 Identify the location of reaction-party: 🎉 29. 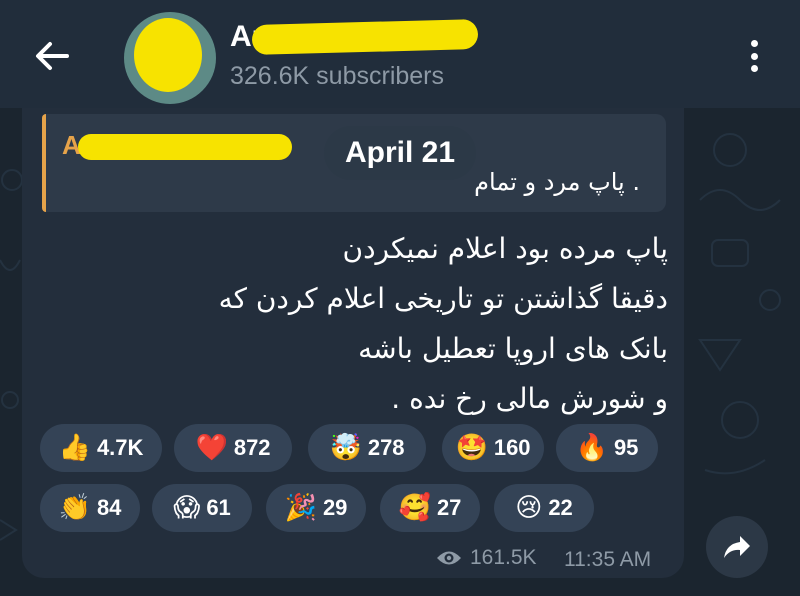
(316, 508).